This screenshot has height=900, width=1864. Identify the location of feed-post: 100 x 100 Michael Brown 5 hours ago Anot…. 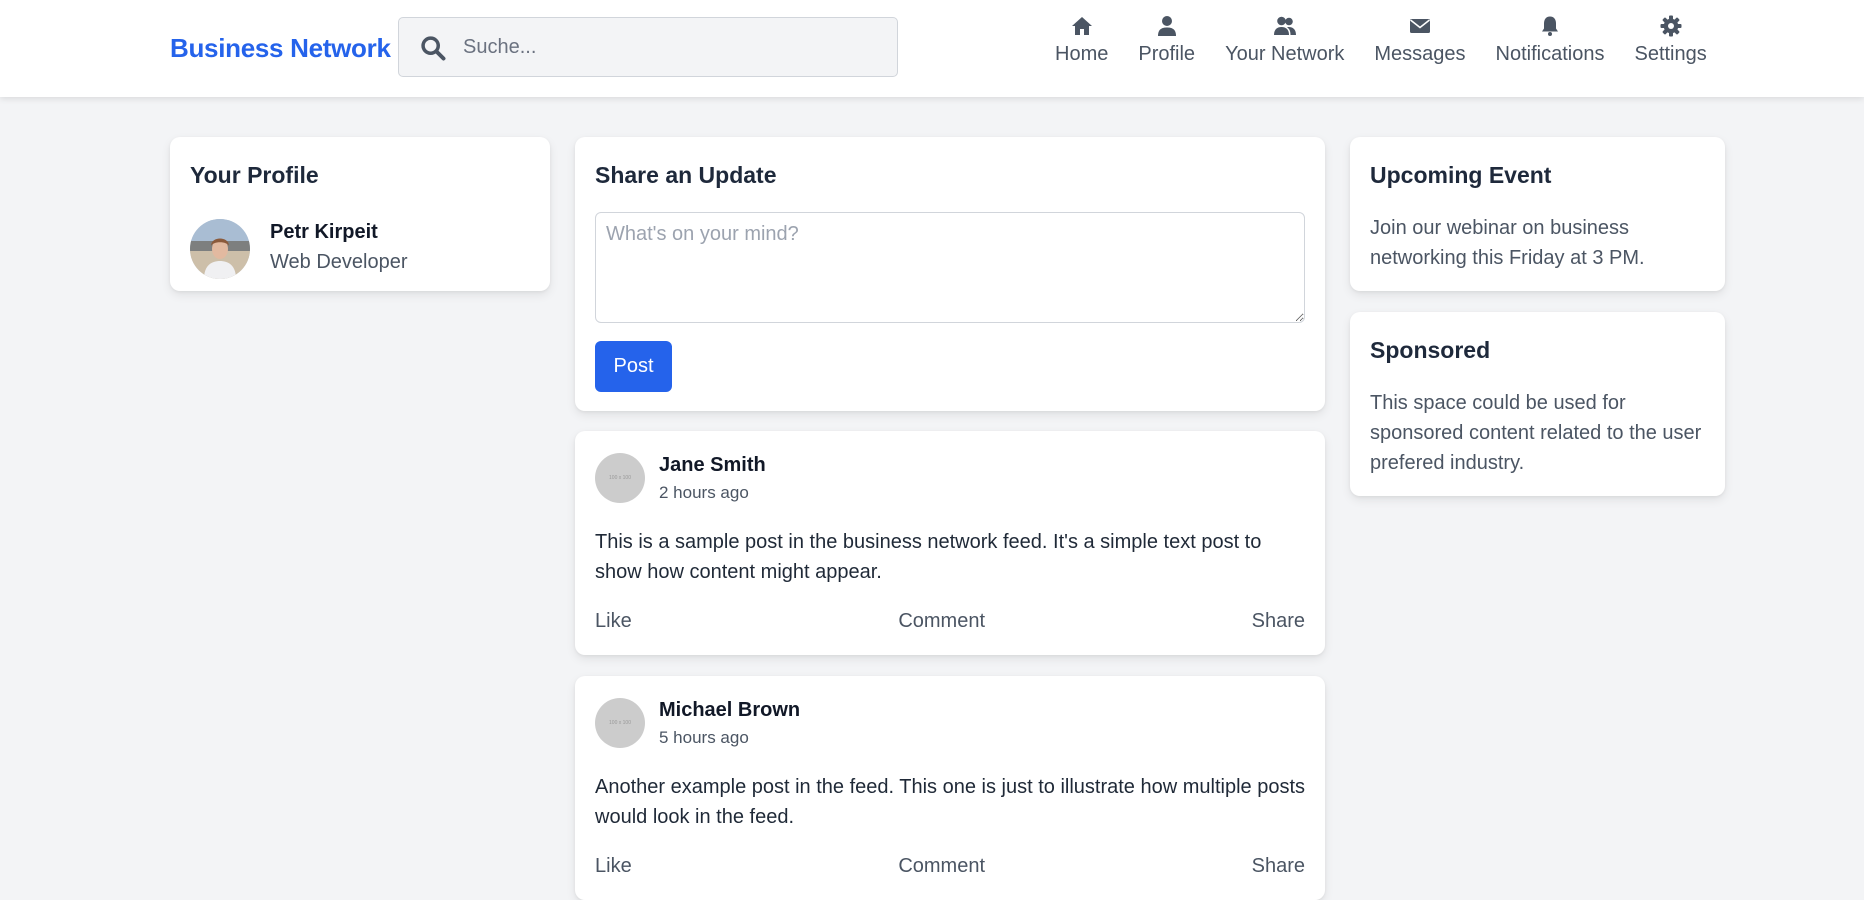
(950, 788).